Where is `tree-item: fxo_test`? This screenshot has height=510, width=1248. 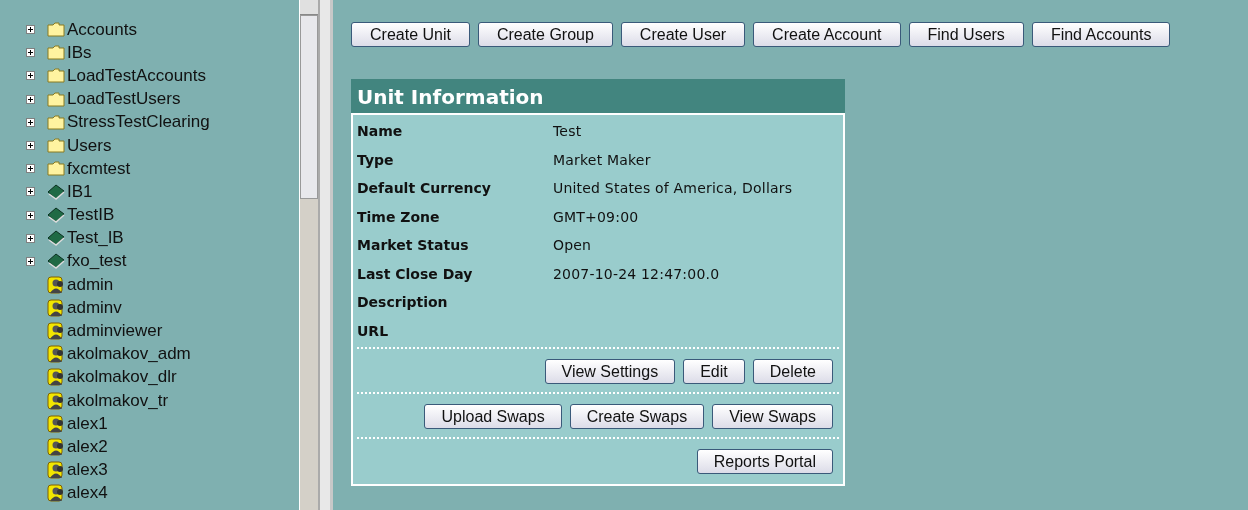
tree-item: fxo_test is located at coordinates (162, 261).